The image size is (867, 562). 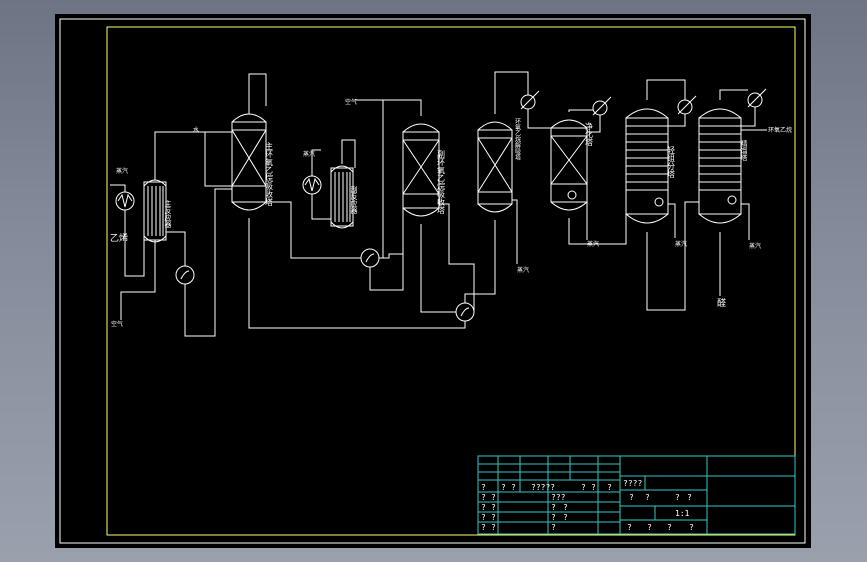 I want to click on purifier, so click(x=569, y=165).